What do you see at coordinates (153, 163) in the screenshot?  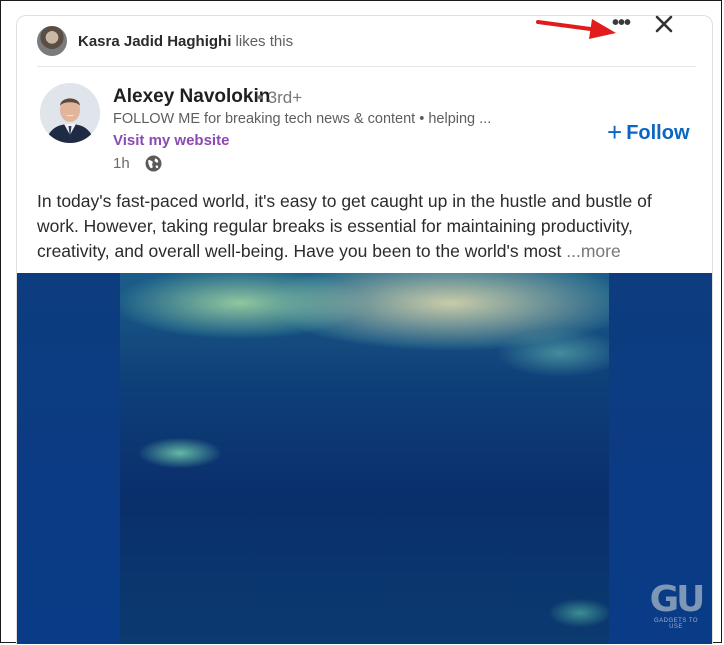 I see `globe-icon` at bounding box center [153, 163].